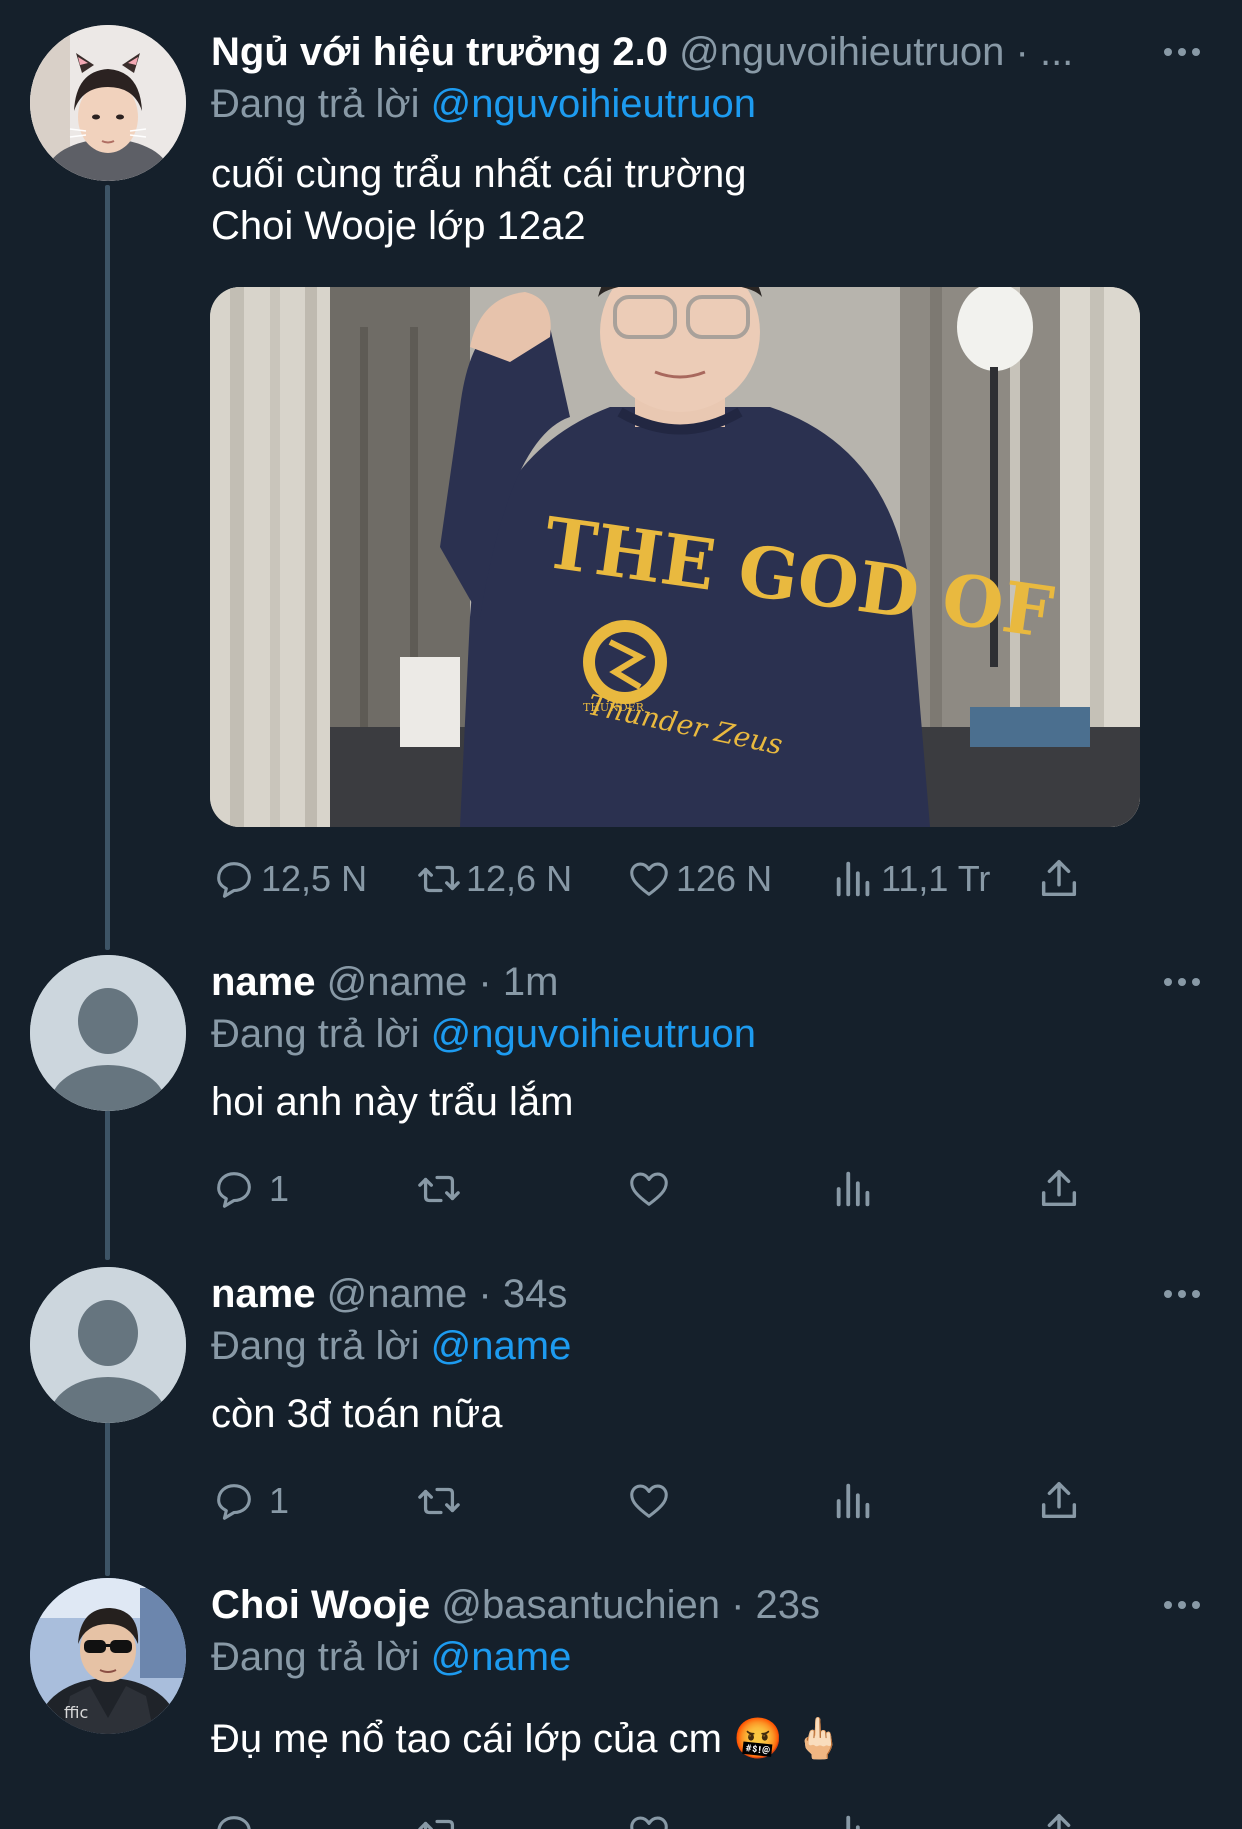  What do you see at coordinates (108, 103) in the screenshot?
I see `avatar` at bounding box center [108, 103].